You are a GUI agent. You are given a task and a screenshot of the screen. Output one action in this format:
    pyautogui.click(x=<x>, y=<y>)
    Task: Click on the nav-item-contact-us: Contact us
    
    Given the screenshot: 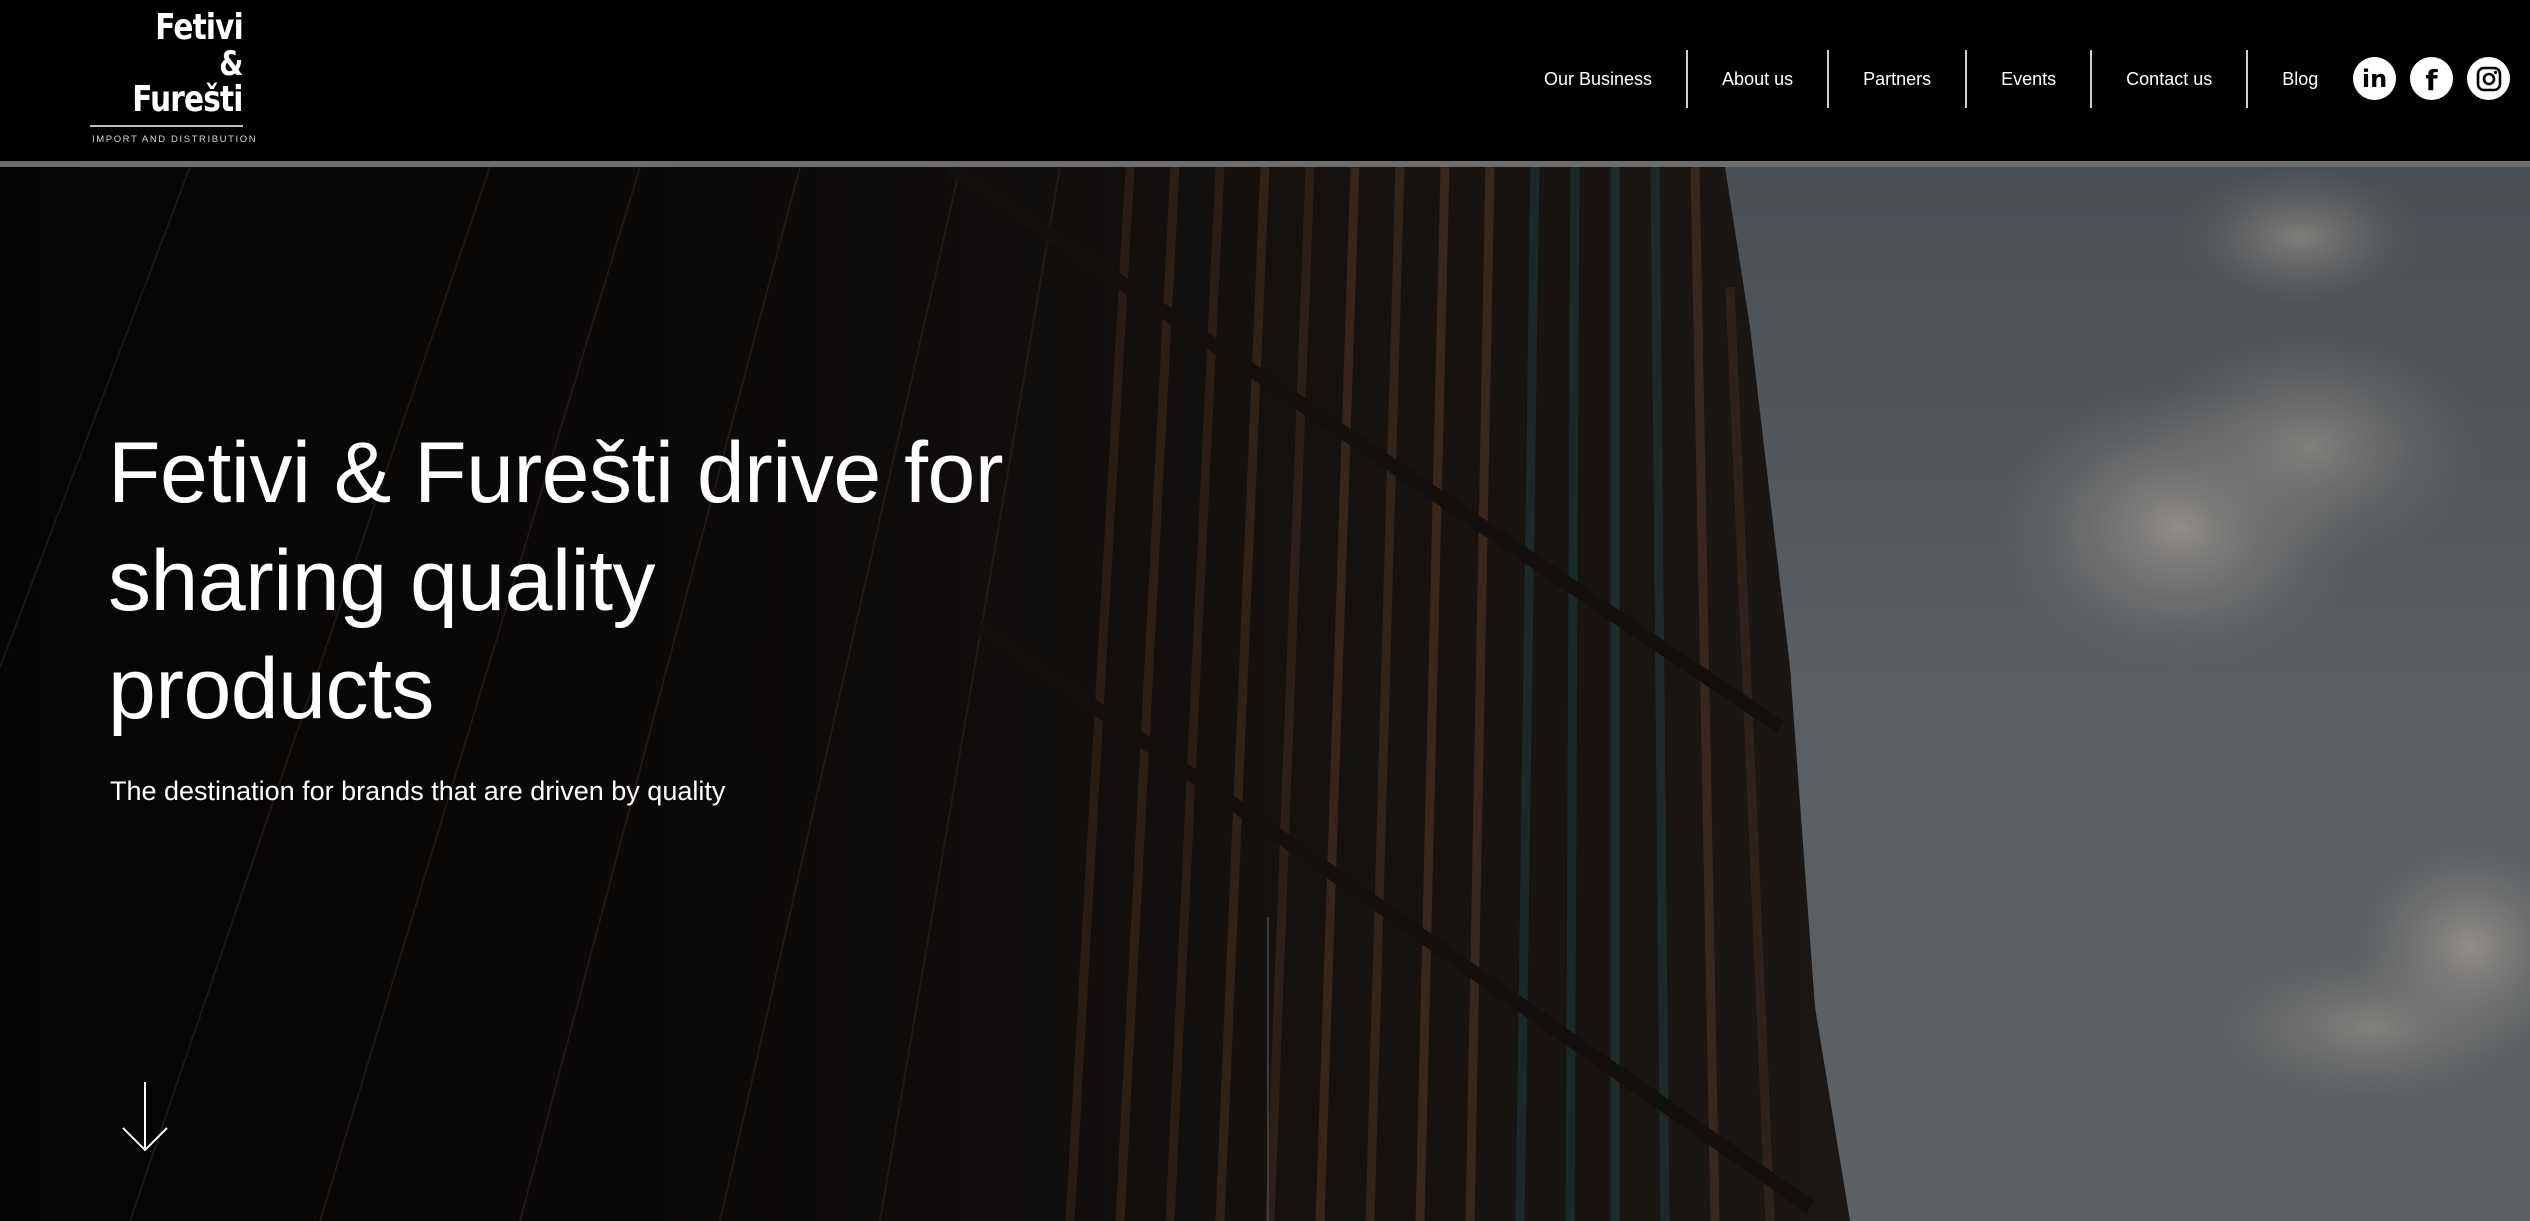 What is the action you would take?
    pyautogui.click(x=2169, y=79)
    